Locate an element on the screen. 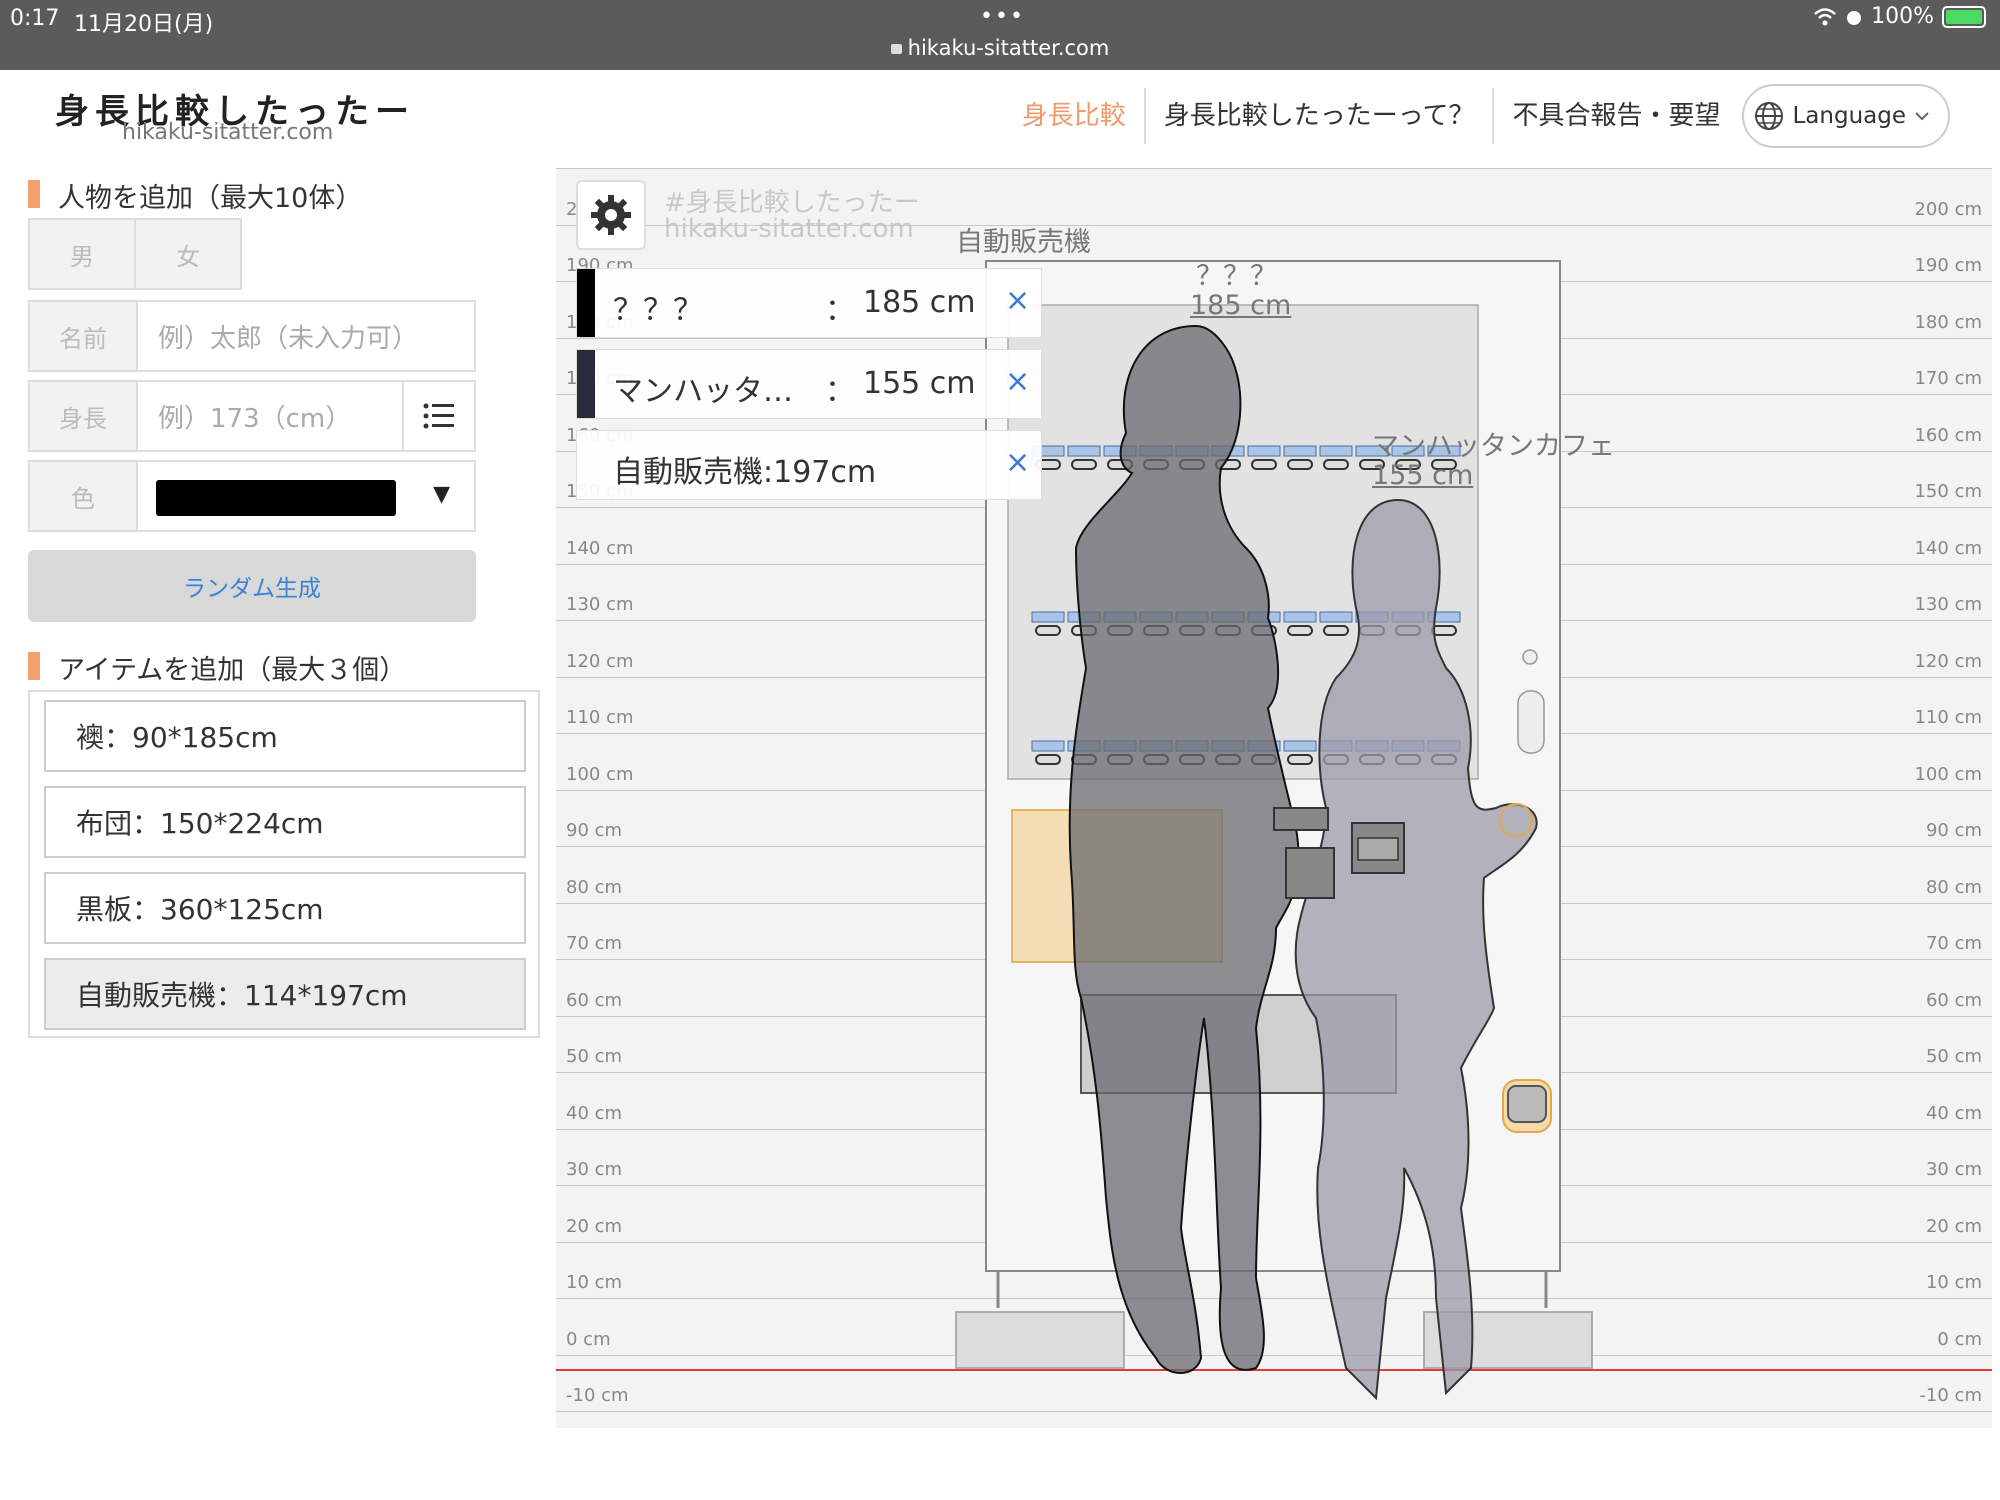 This screenshot has height=1500, width=2000. battery-icon is located at coordinates (1964, 16).